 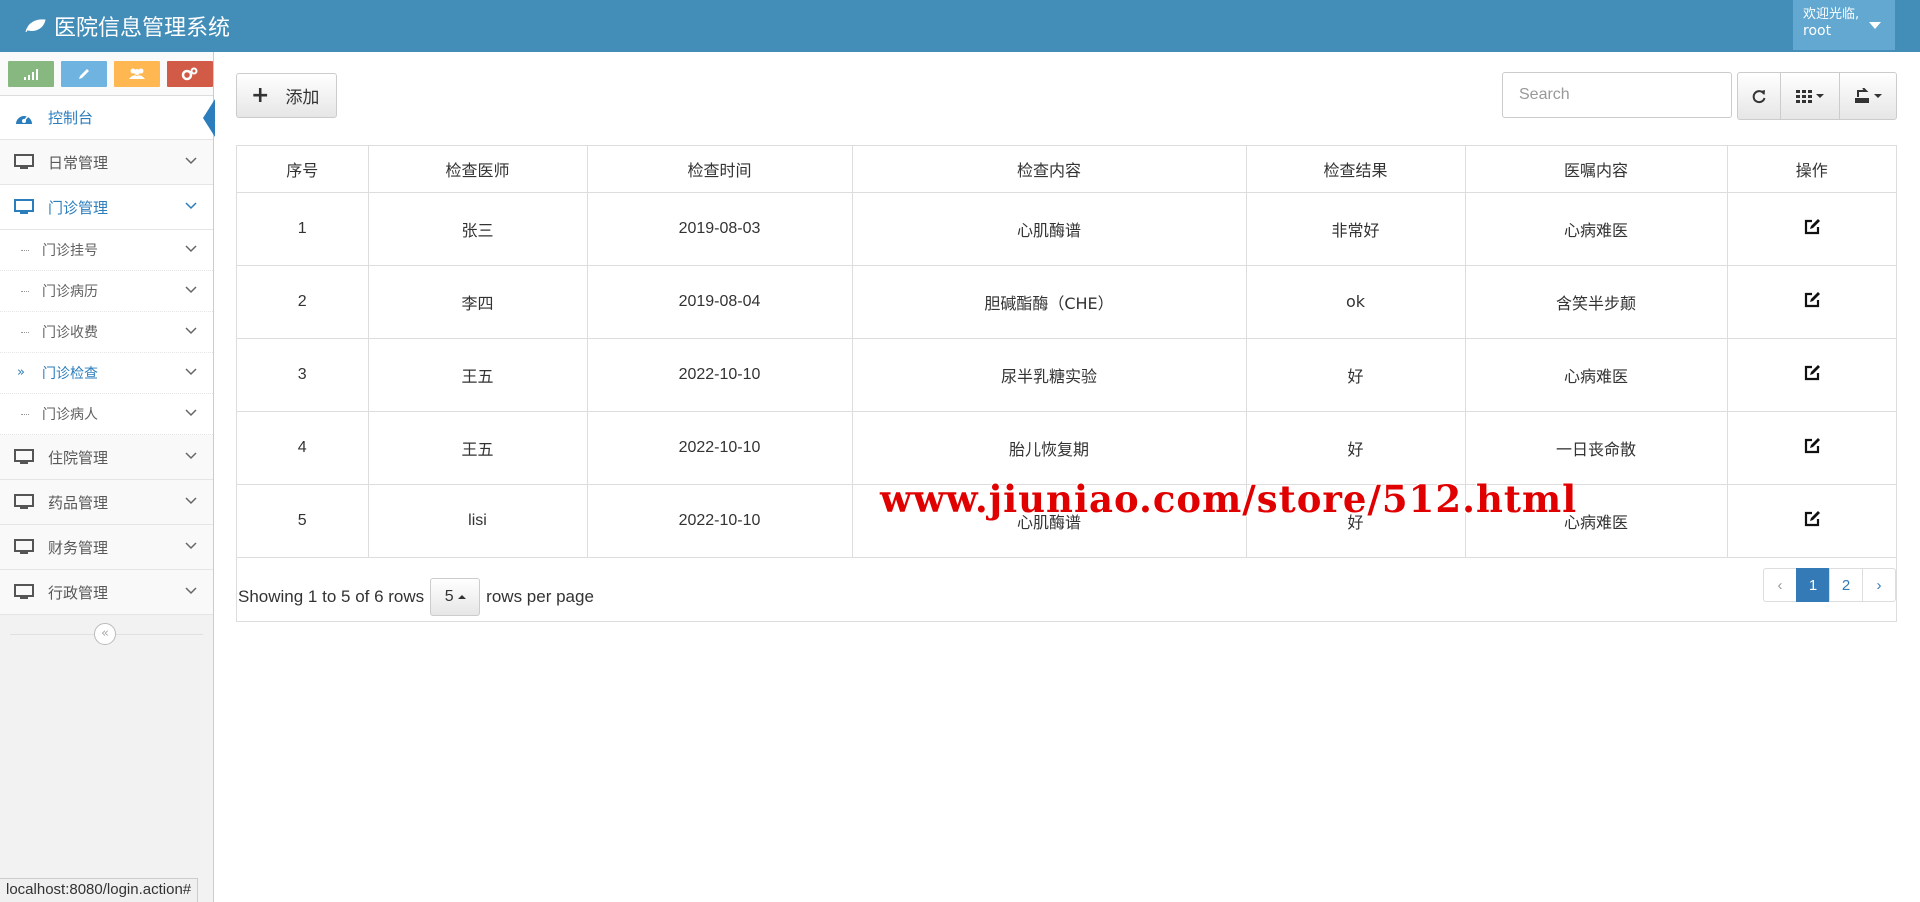 What do you see at coordinates (1817, 31) in the screenshot?
I see `user-name: root` at bounding box center [1817, 31].